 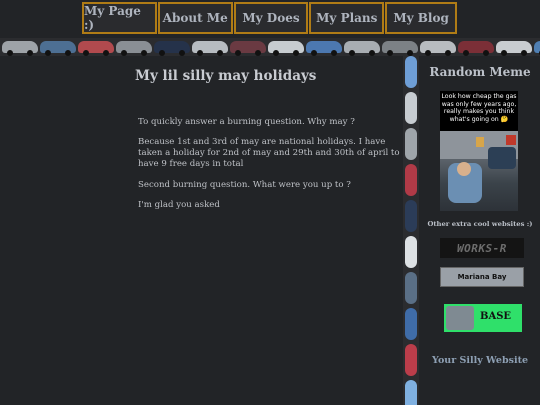 What do you see at coordinates (479, 171) in the screenshot?
I see `meme-photo` at bounding box center [479, 171].